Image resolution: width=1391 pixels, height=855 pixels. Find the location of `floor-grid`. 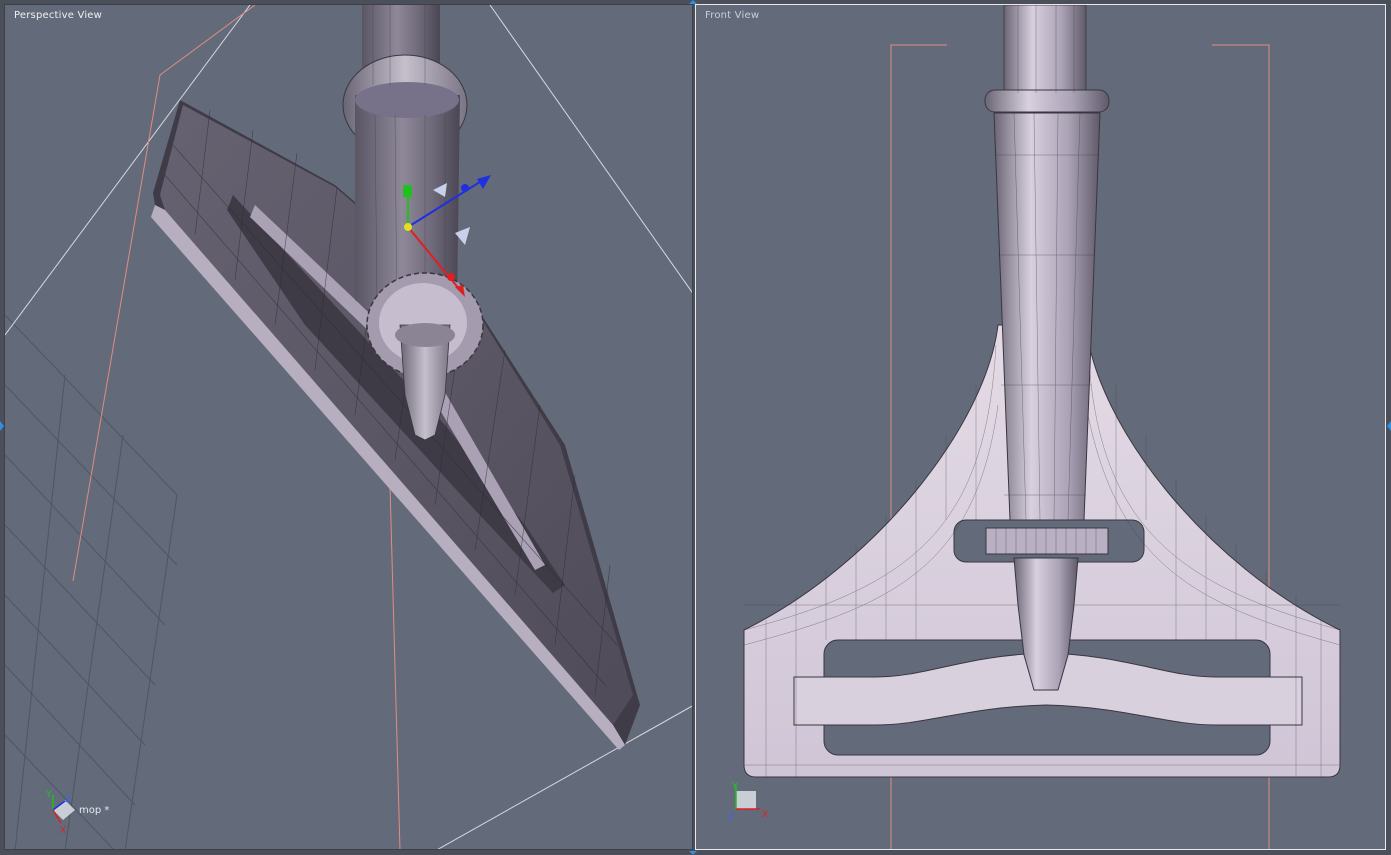

floor-grid is located at coordinates (91, 581).